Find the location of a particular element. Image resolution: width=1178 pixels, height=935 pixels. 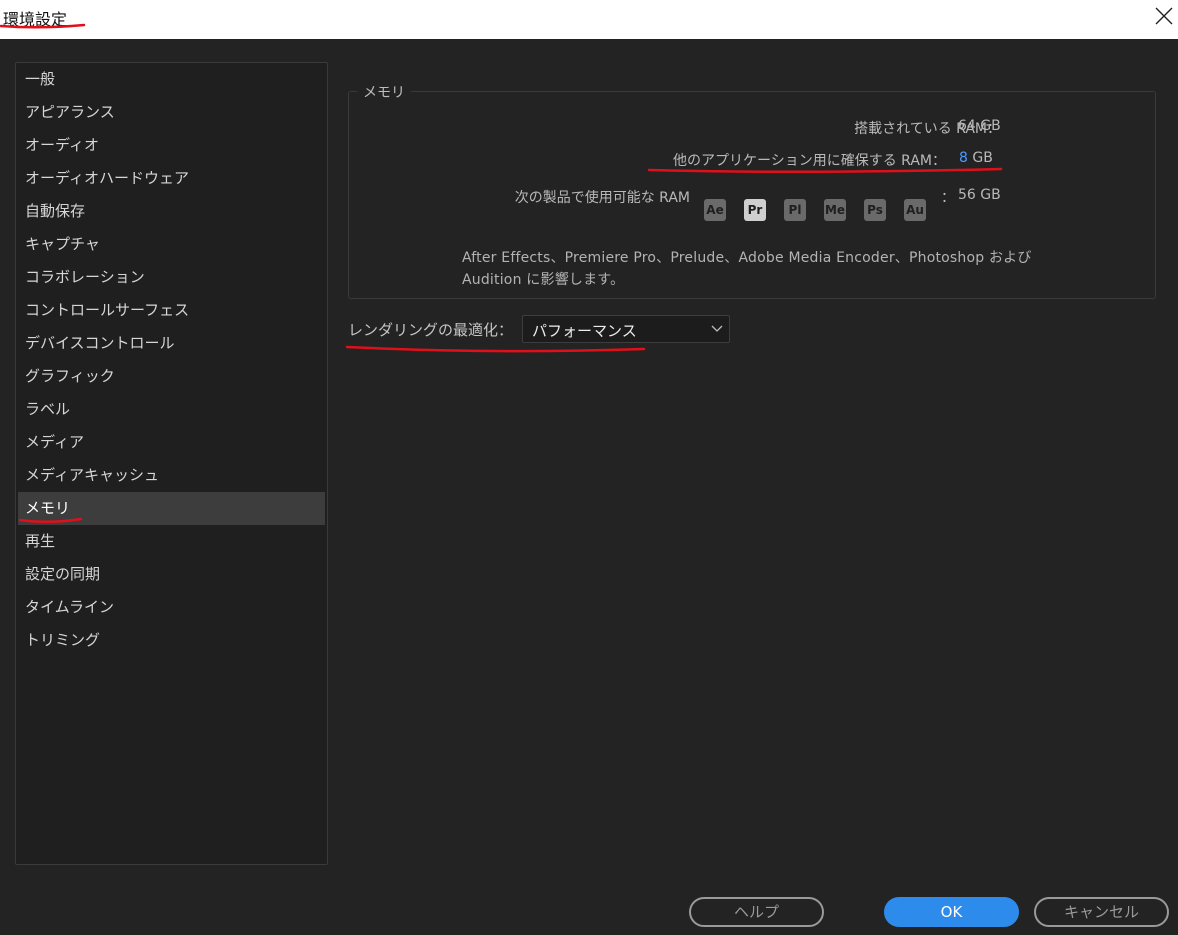

reserved-ram-unit: GB is located at coordinates (982, 158).